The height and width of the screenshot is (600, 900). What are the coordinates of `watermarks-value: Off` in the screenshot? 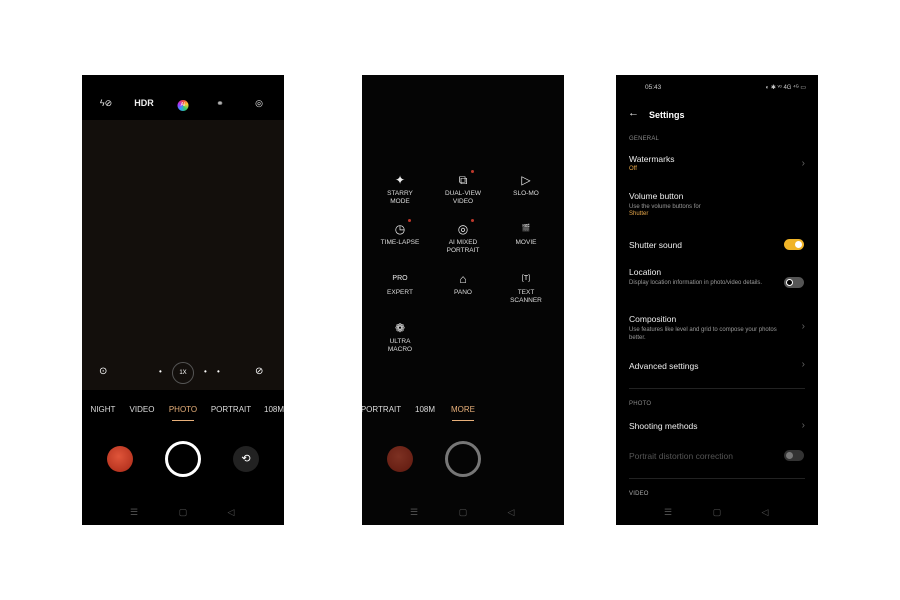 It's located at (633, 169).